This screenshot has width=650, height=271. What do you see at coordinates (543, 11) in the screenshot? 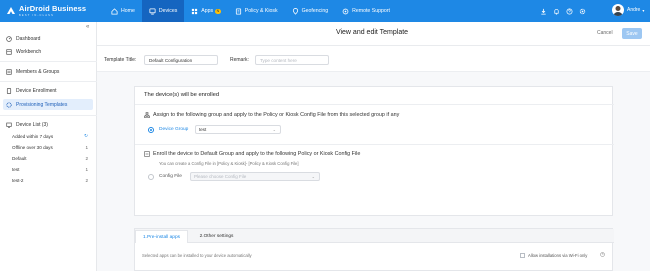
I see `download-icon` at bounding box center [543, 11].